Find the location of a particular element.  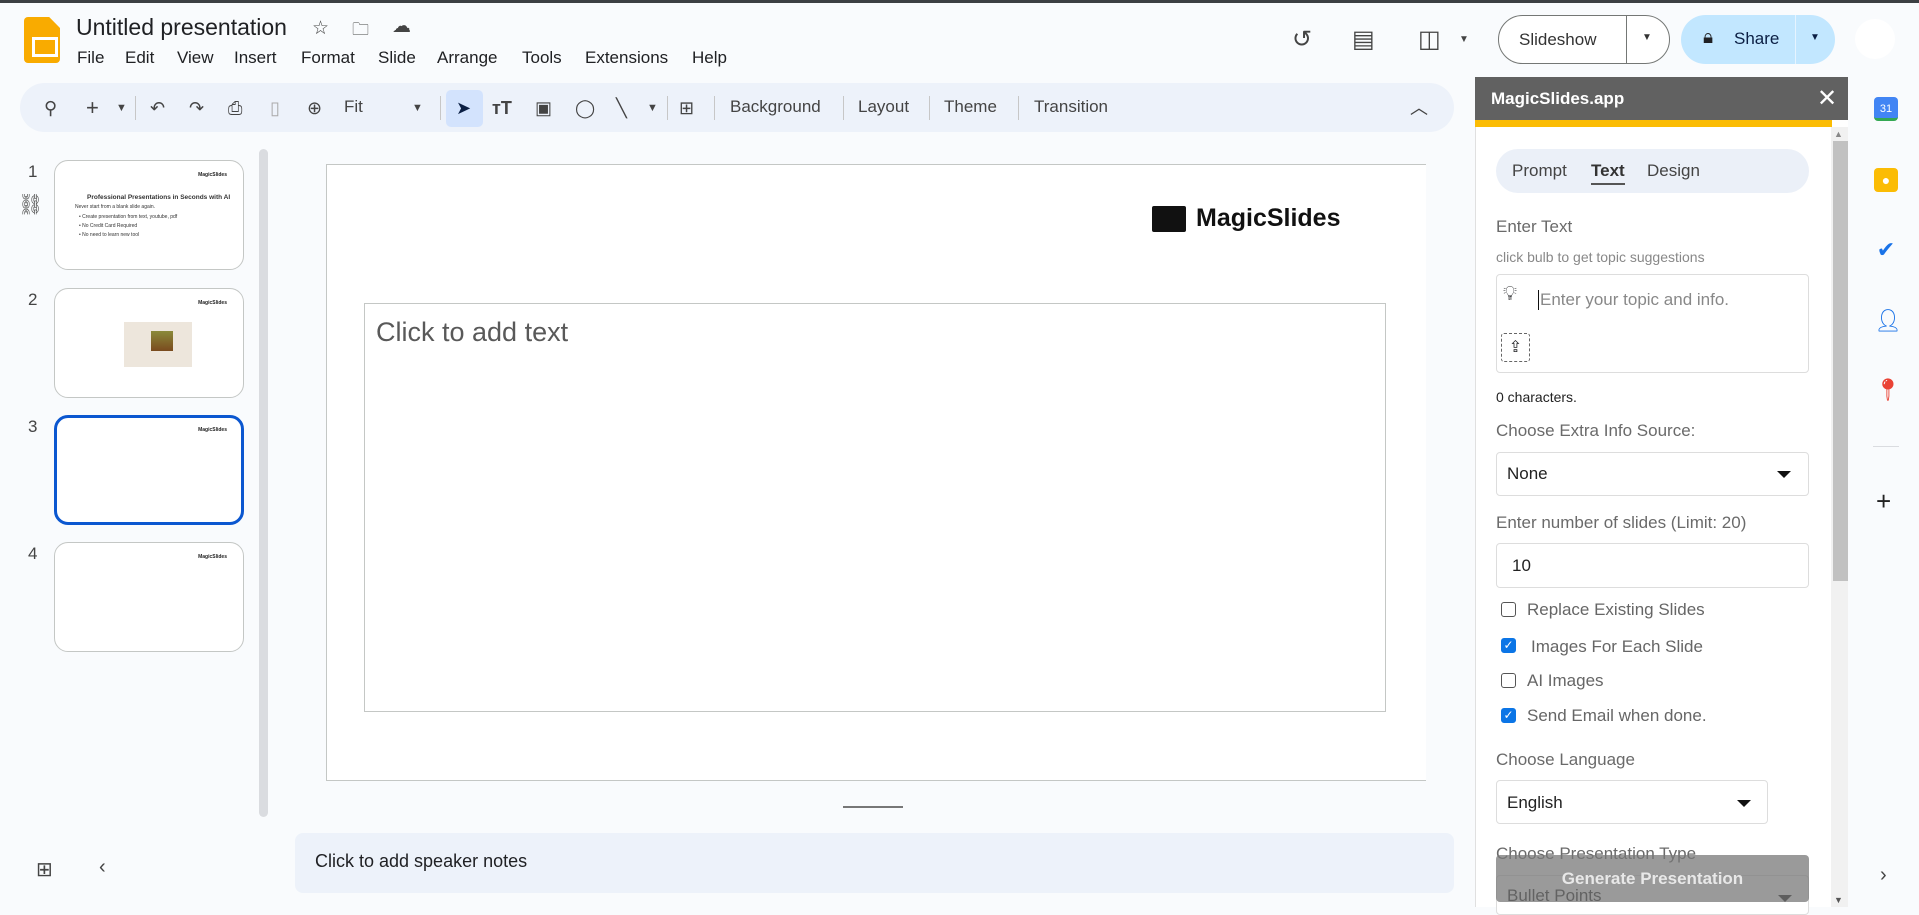

slideshow-button: Slideshow ▼ is located at coordinates (1584, 39).